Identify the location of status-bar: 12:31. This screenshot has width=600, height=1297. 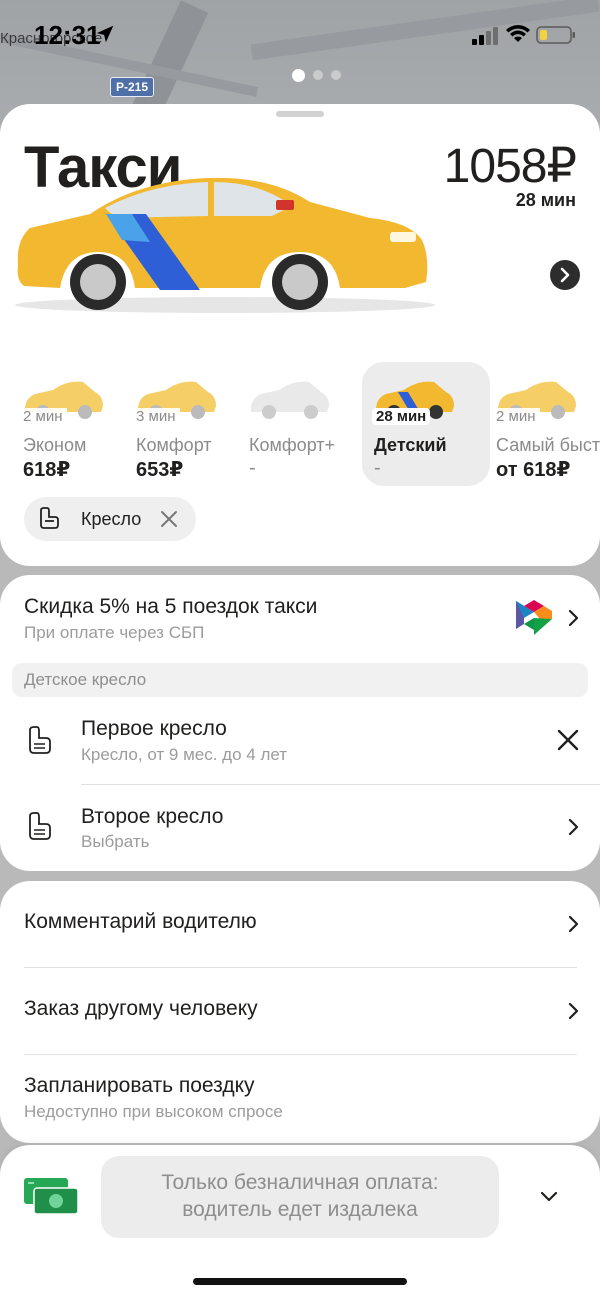
(300, 41).